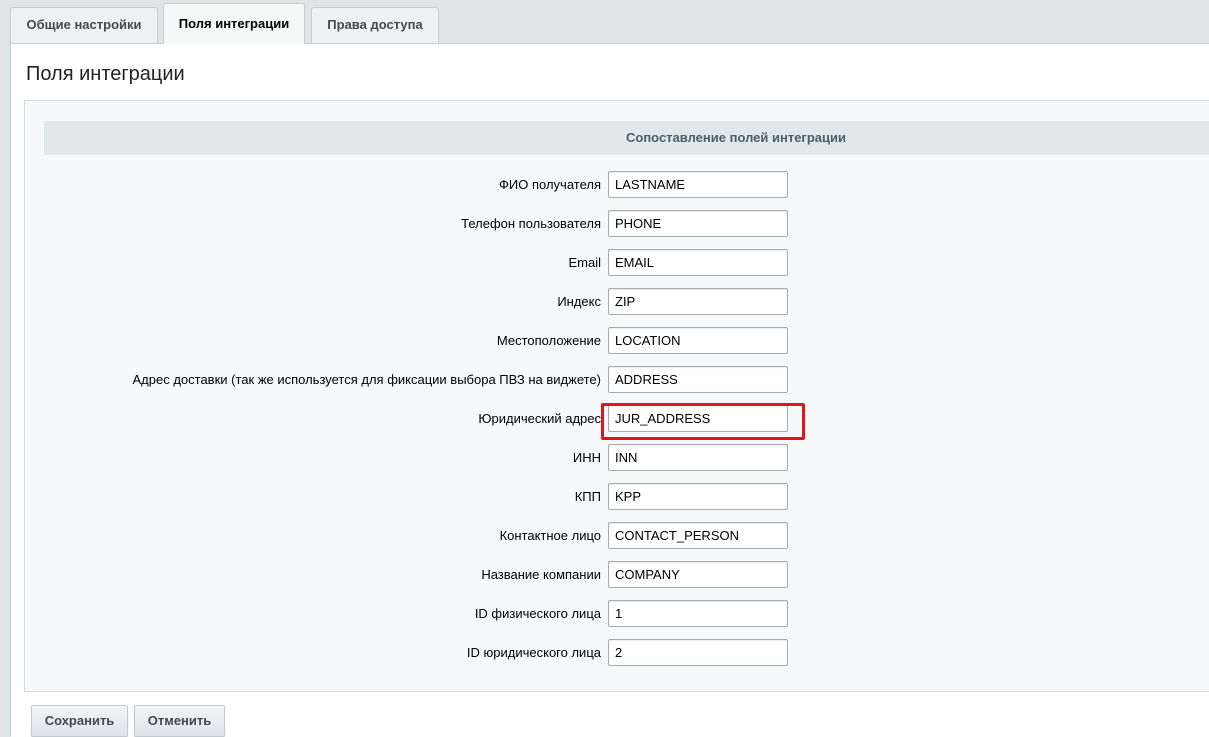 This screenshot has width=1209, height=737. Describe the element at coordinates (425, 302) in the screenshot. I see `form-row: Индекс` at that location.